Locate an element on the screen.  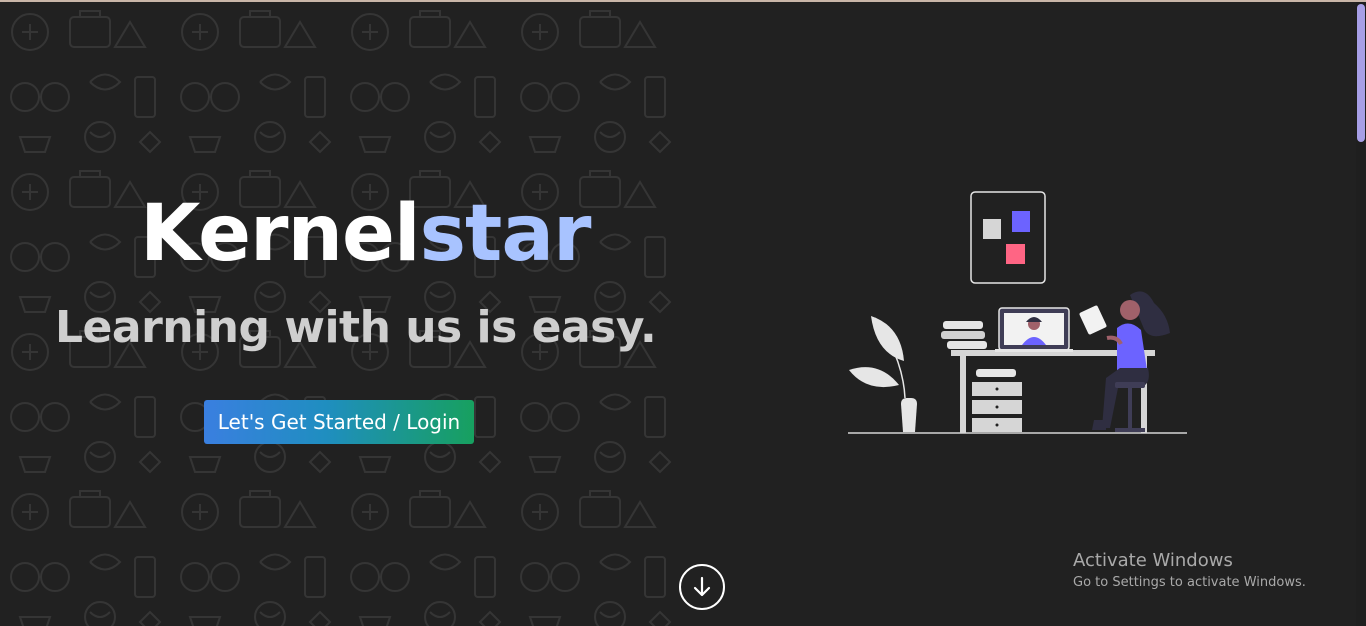
arrow-down-icon is located at coordinates (702, 586).